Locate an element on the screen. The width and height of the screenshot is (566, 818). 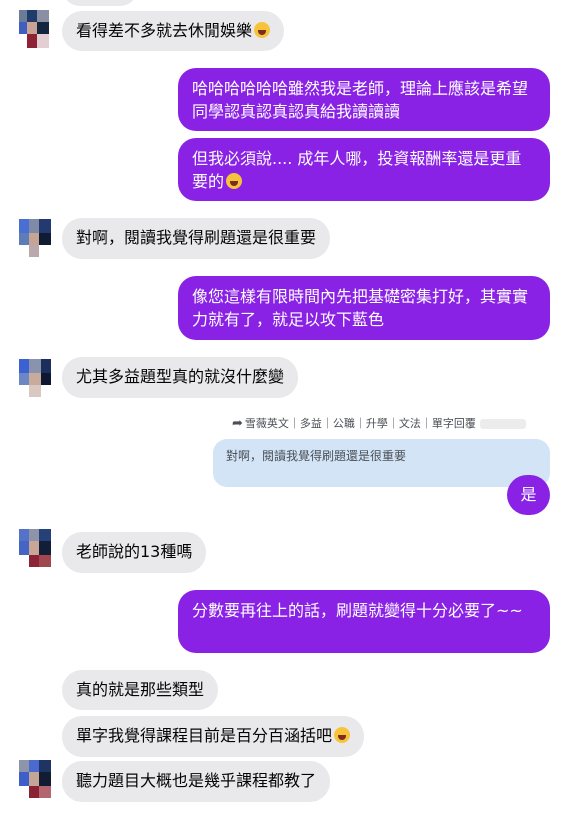
incoming-message: 老師說的13種嗎 is located at coordinates (134, 552).